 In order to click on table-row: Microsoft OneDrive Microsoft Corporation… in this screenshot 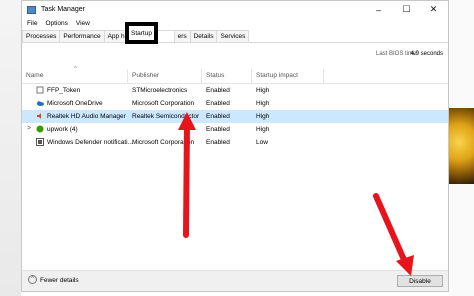, I will do `click(235, 103)`.